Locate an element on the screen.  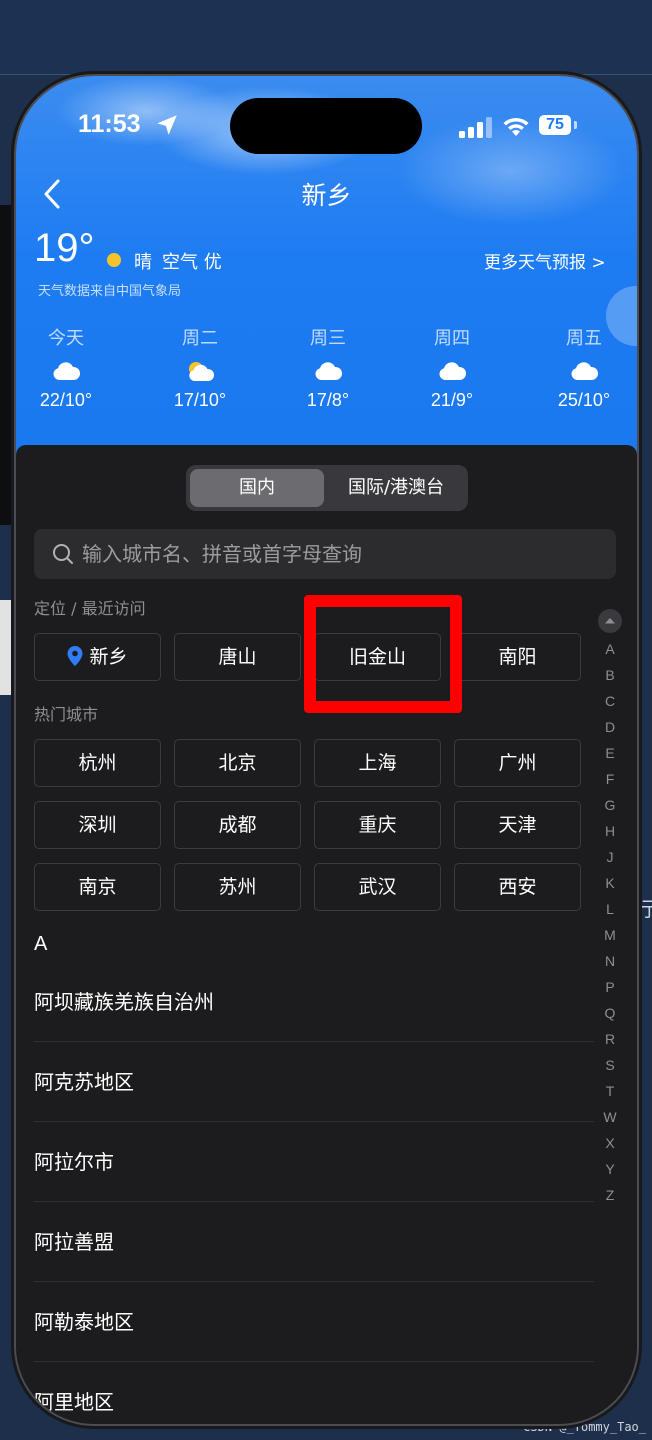
more-forecast-link: 更多天气预报 > is located at coordinates (545, 260).